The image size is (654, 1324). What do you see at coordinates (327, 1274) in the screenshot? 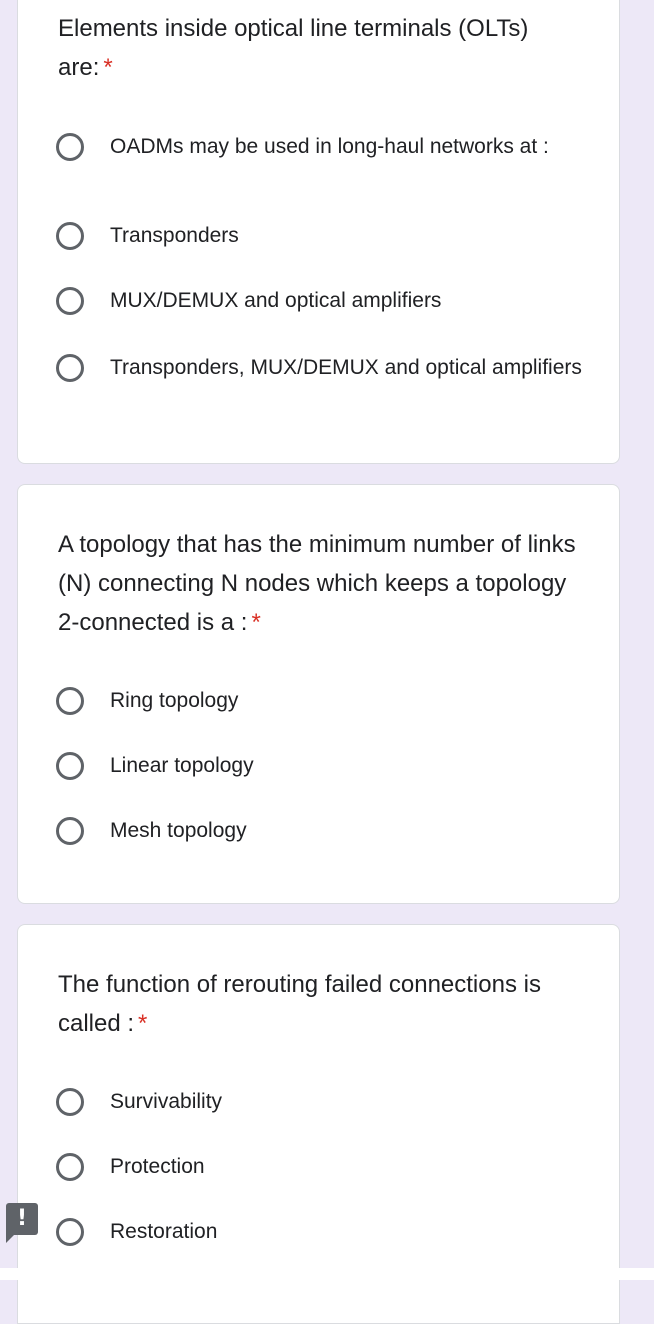
I see `bottom-edge` at bounding box center [327, 1274].